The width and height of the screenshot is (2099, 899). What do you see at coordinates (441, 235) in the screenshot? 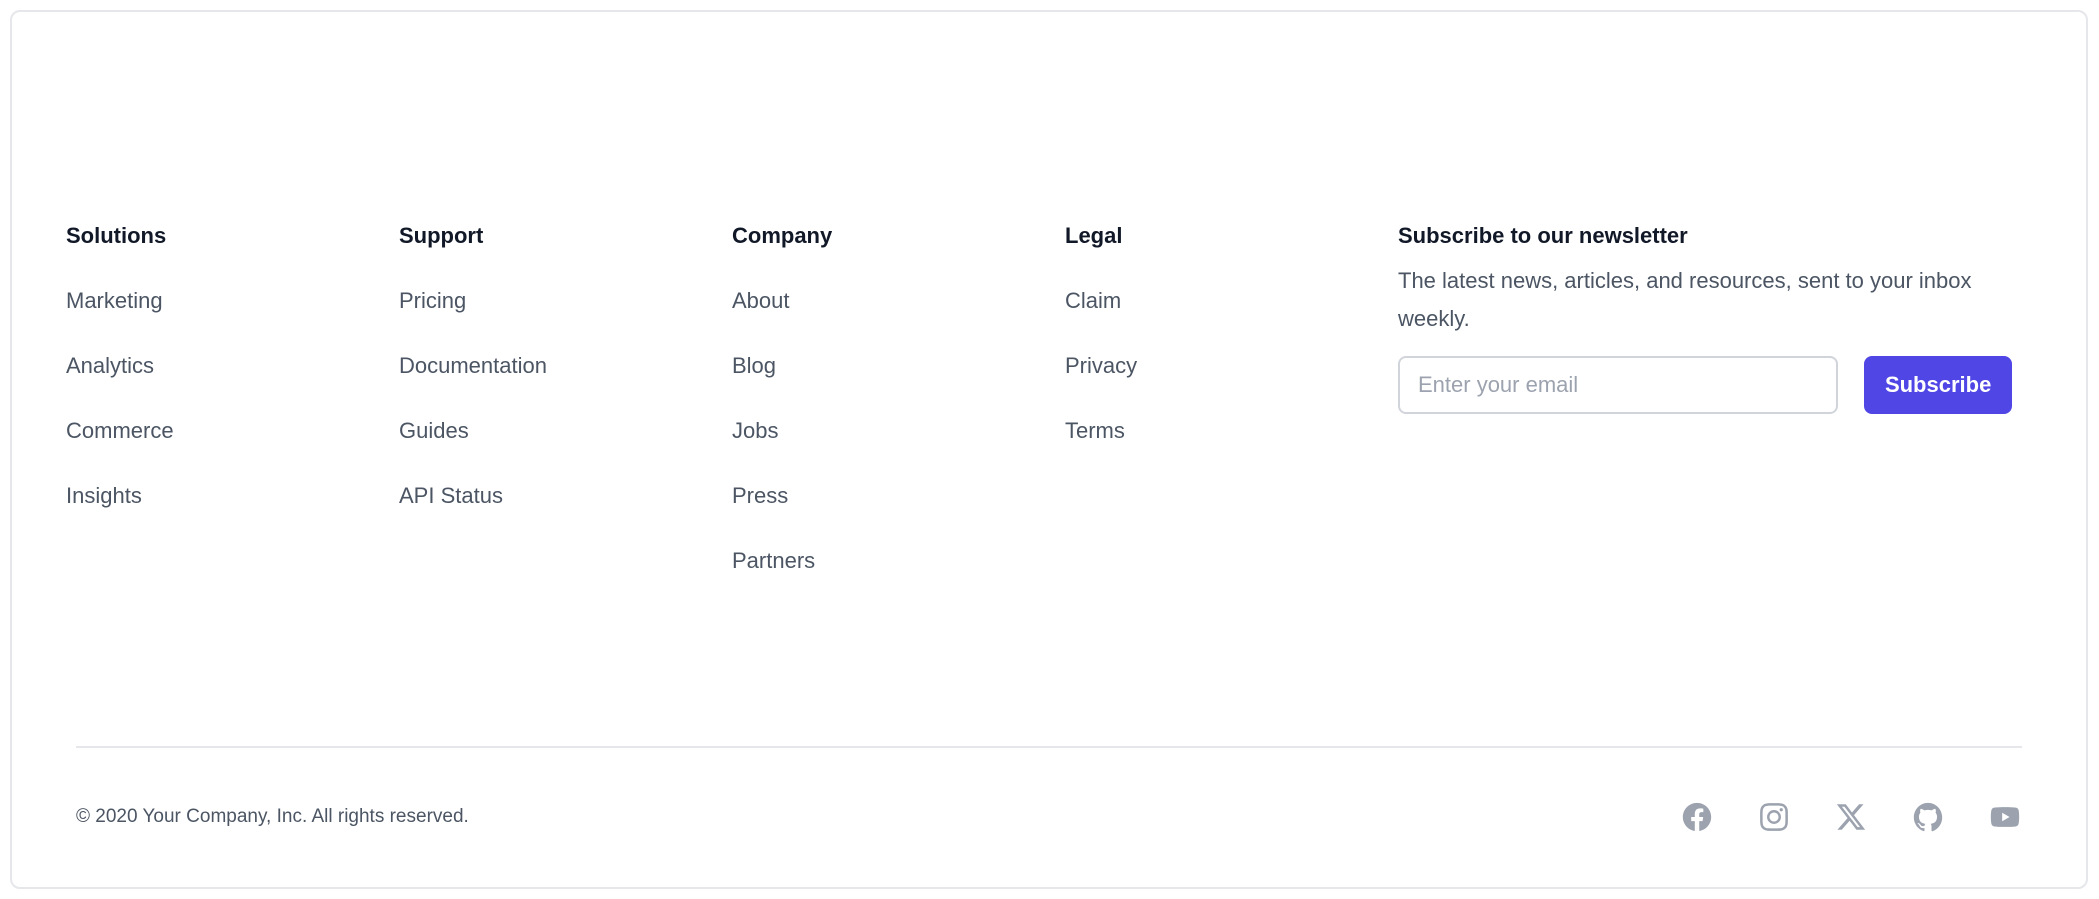
I see `column-heading: Support` at bounding box center [441, 235].